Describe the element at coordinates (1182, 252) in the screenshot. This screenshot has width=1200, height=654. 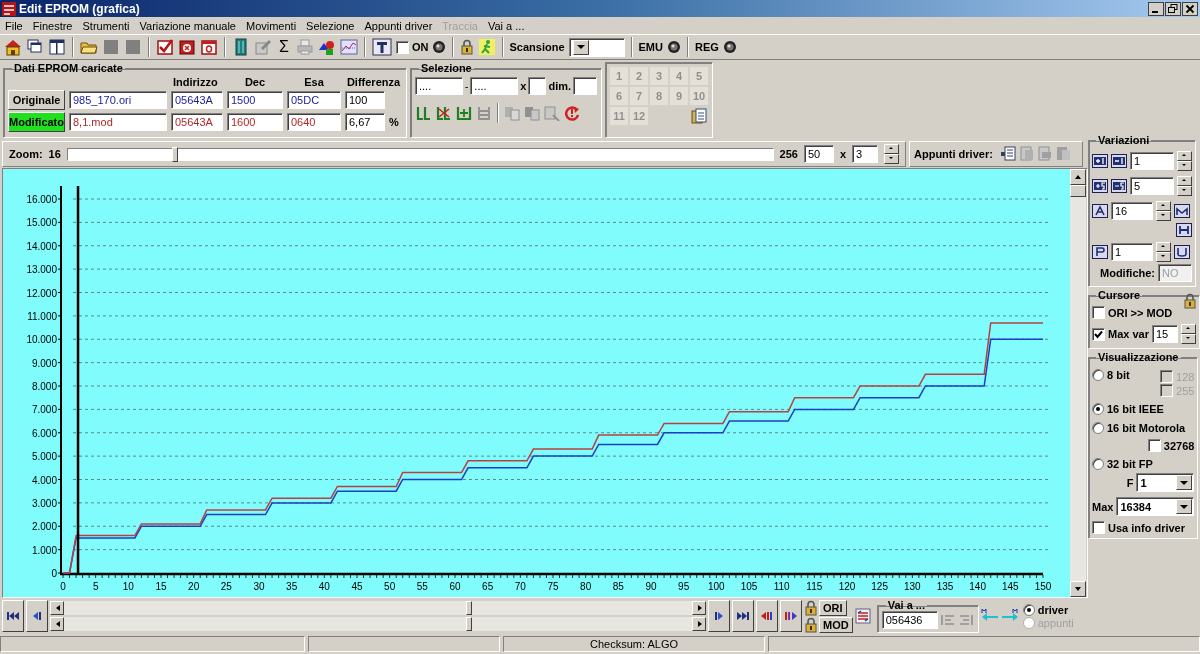
I see `u-icon` at that location.